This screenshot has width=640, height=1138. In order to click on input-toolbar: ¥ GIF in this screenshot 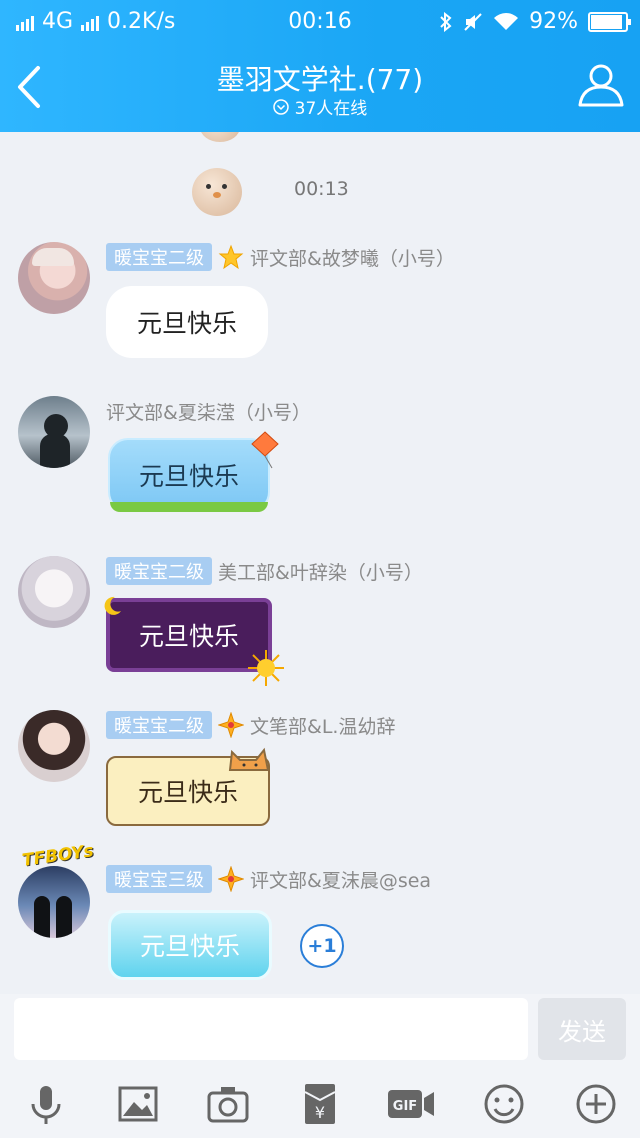, I will do `click(320, 1103)`.